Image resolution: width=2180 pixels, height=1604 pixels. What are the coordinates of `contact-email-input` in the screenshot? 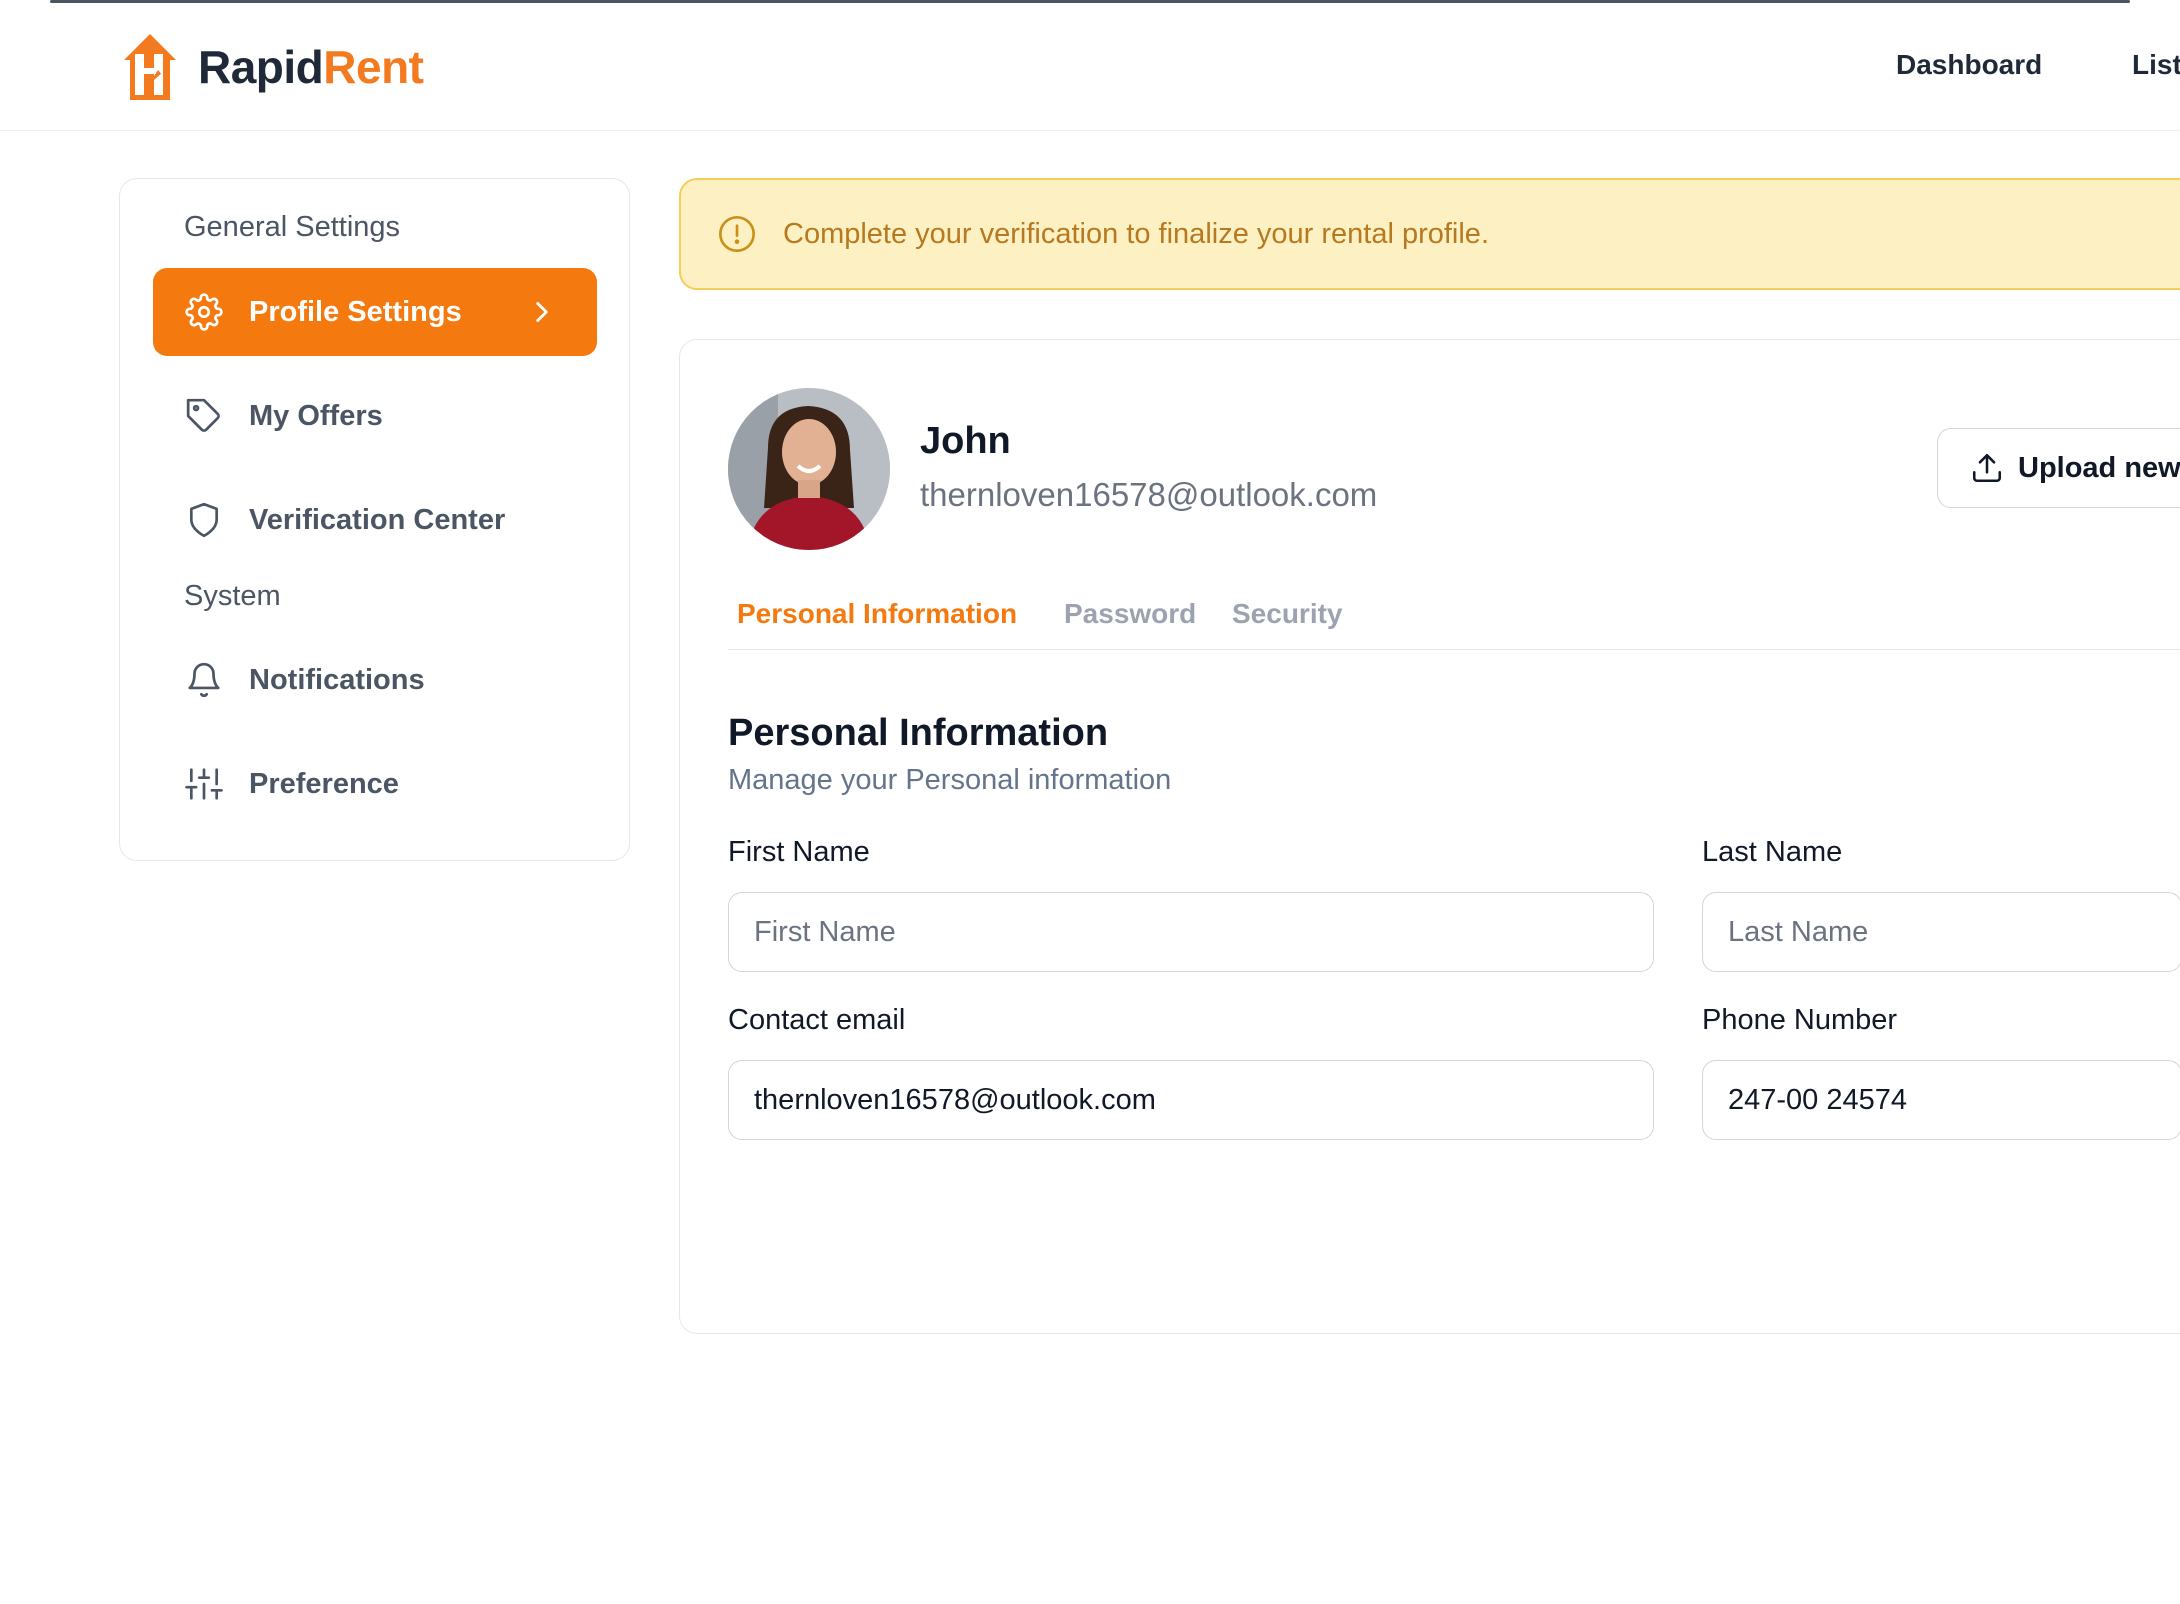 It's located at (1191, 1100).